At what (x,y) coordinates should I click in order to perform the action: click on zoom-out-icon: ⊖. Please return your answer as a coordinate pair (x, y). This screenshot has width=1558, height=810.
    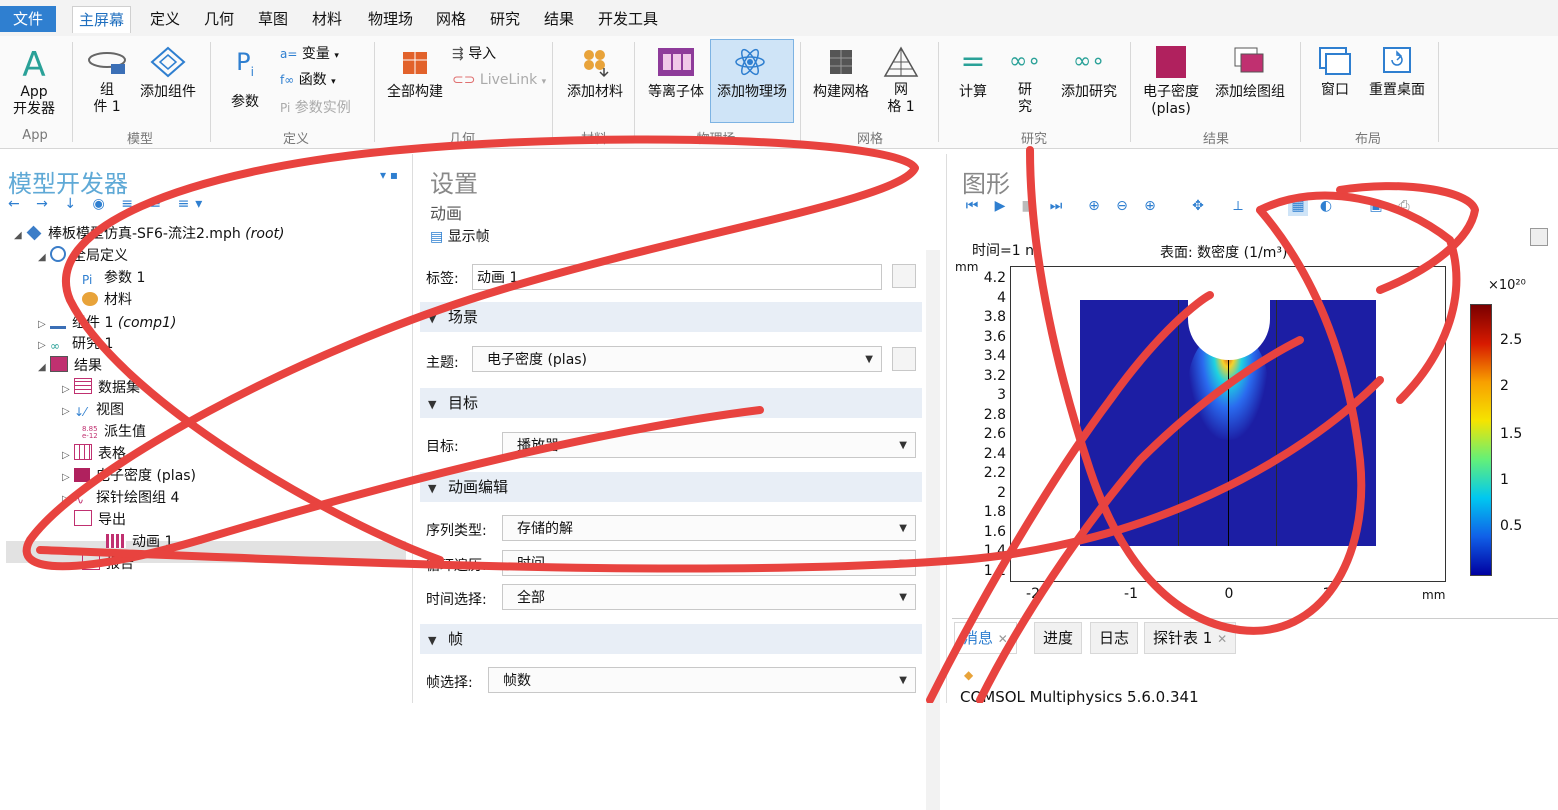
    Looking at the image, I should click on (1122, 206).